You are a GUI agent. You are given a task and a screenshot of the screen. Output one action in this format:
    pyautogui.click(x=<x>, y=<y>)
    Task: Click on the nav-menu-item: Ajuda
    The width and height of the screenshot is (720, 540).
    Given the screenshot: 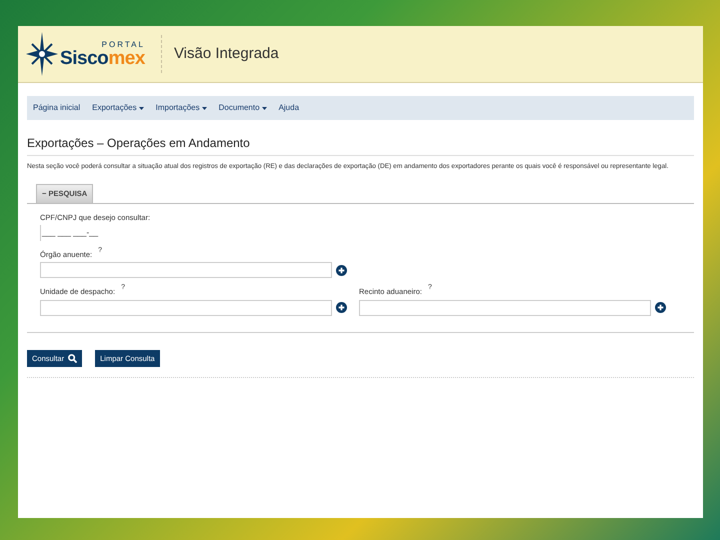 What is the action you would take?
    pyautogui.click(x=289, y=108)
    